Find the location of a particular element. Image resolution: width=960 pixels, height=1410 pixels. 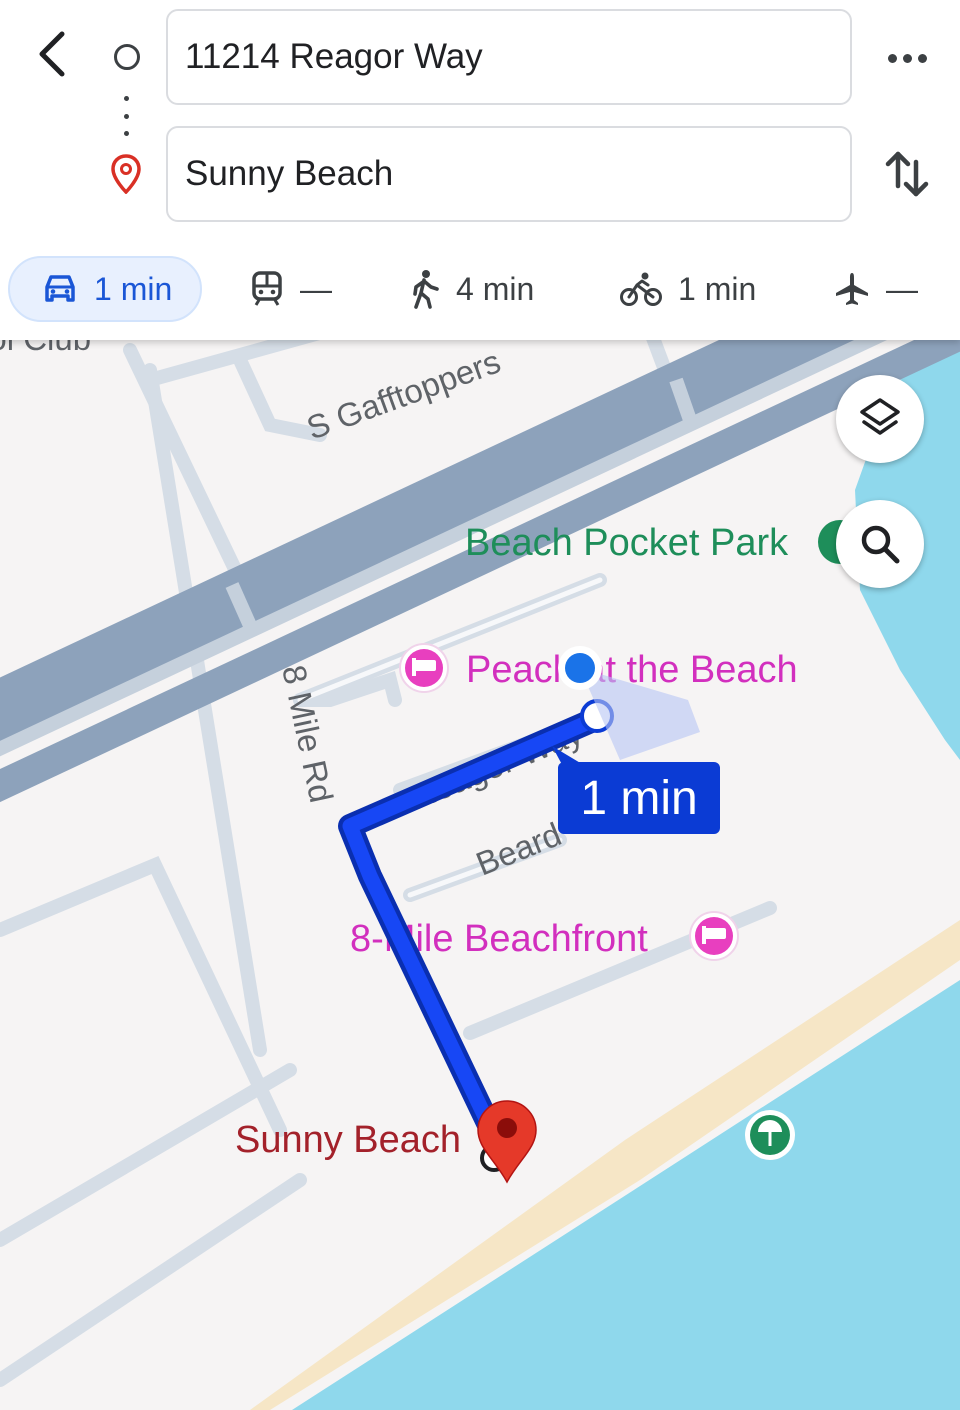

label-beard: Beard is located at coordinates (519, 848).